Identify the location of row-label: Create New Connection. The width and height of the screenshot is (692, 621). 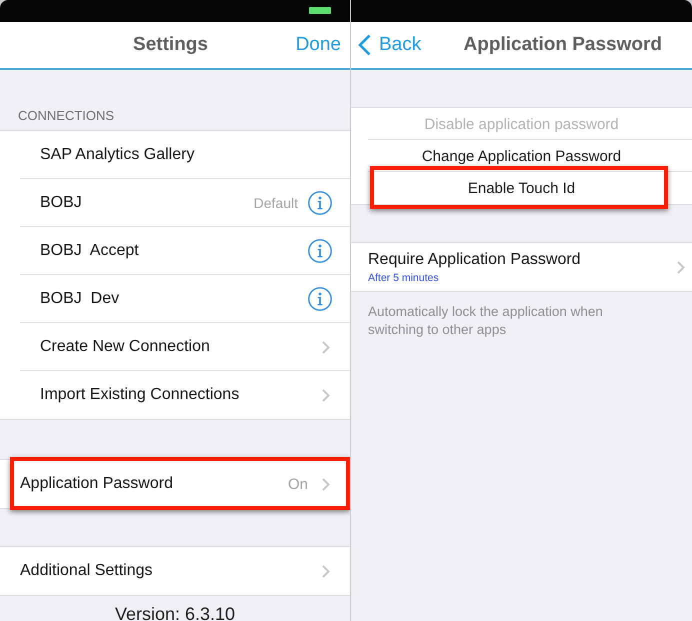
(125, 347).